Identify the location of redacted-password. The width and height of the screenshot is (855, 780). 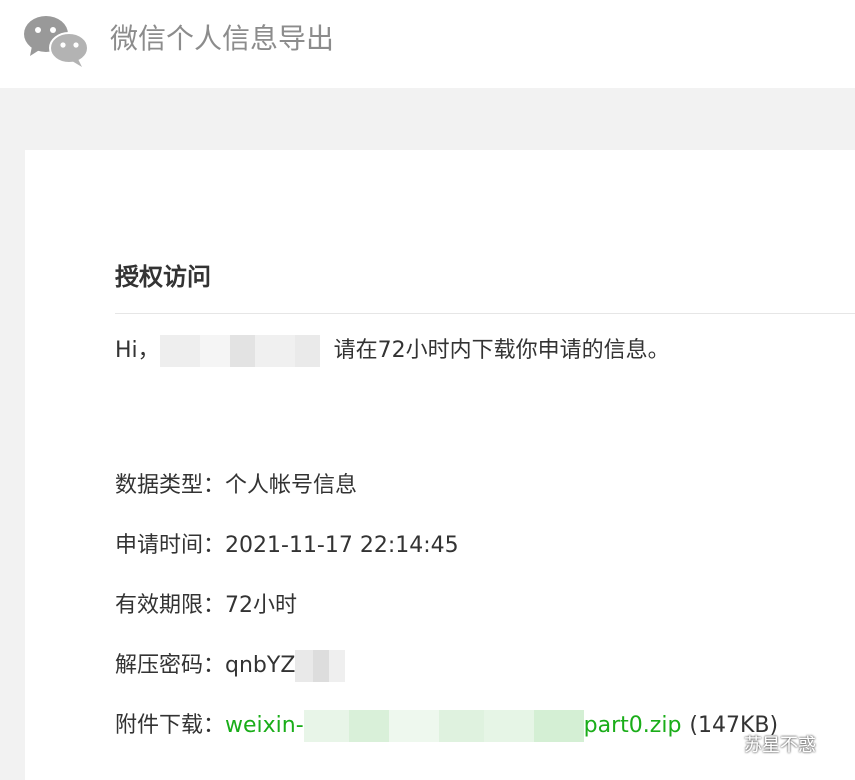
(320, 666).